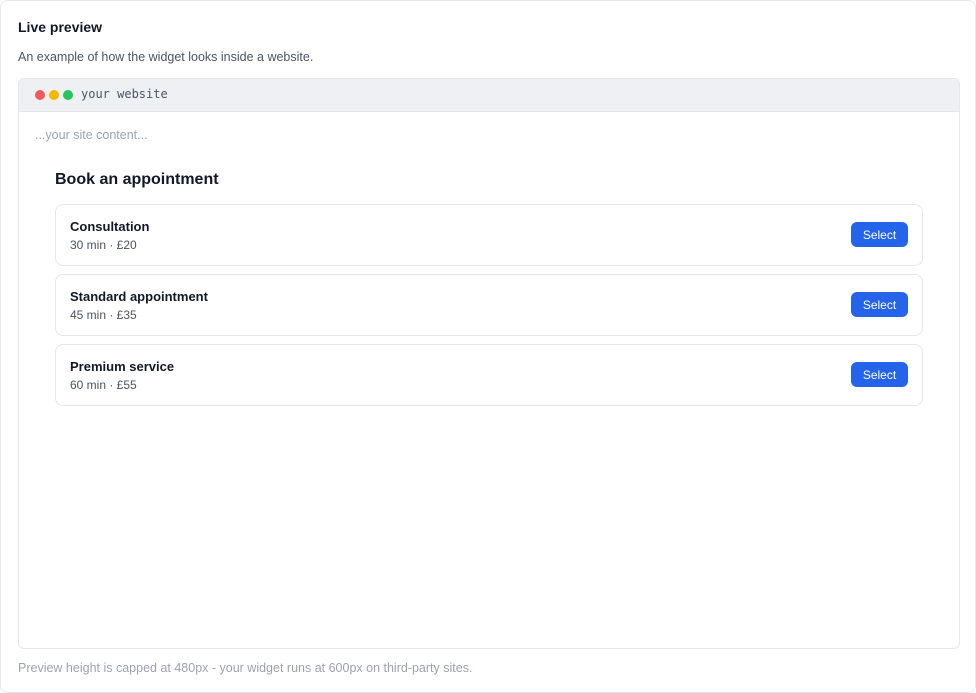 The width and height of the screenshot is (976, 693). Describe the element at coordinates (879, 304) in the screenshot. I see `select-standard-appointment-button: Select` at that location.